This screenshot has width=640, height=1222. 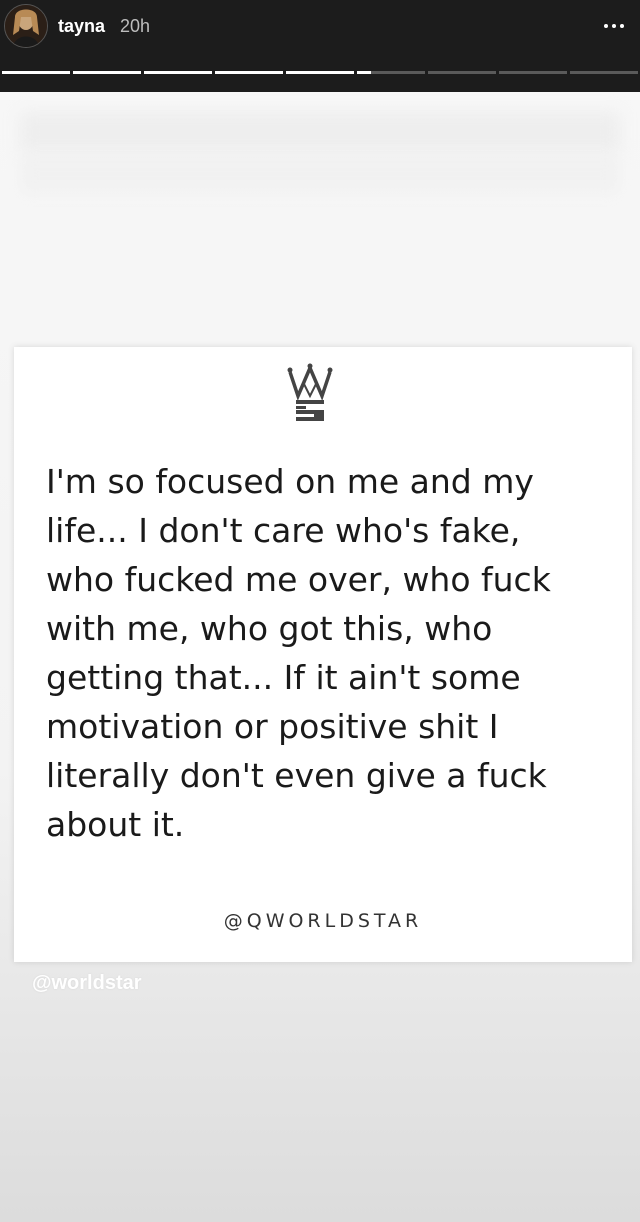 What do you see at coordinates (283, 677) in the screenshot?
I see `quote-line: getting that... If it ain't some` at bounding box center [283, 677].